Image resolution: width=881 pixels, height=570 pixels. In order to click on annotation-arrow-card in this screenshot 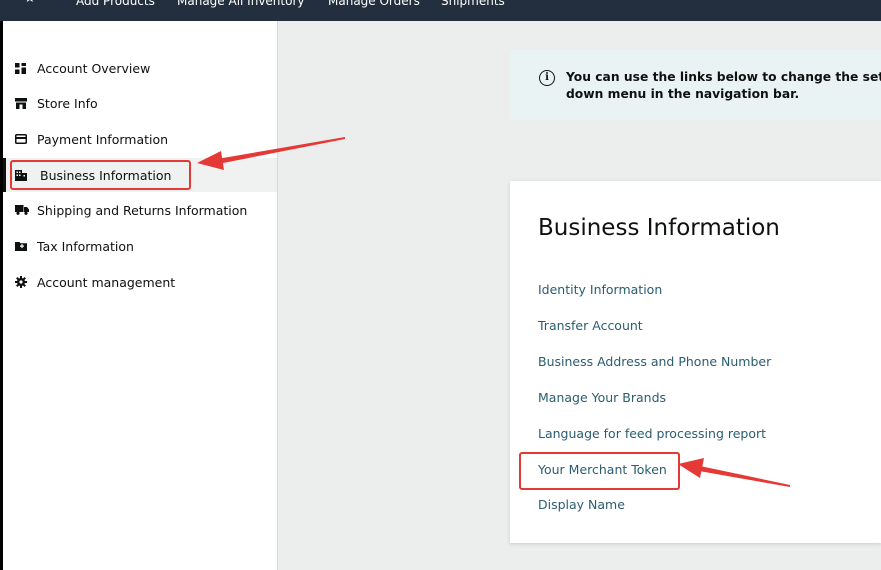, I will do `click(744, 476)`.